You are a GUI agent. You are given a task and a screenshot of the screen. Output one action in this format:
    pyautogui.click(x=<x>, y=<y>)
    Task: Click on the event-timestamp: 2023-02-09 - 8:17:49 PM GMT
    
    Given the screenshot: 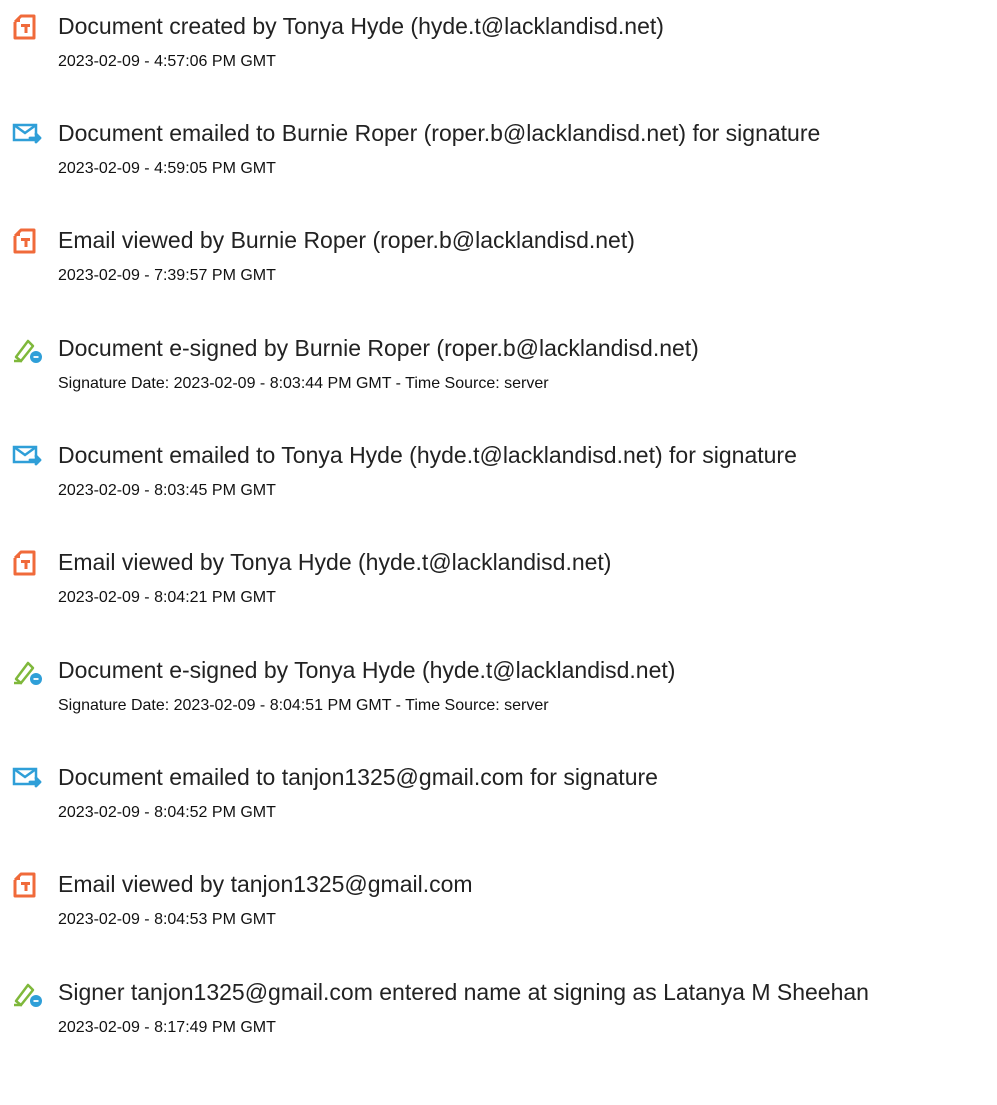 What is the action you would take?
    pyautogui.click(x=167, y=1027)
    